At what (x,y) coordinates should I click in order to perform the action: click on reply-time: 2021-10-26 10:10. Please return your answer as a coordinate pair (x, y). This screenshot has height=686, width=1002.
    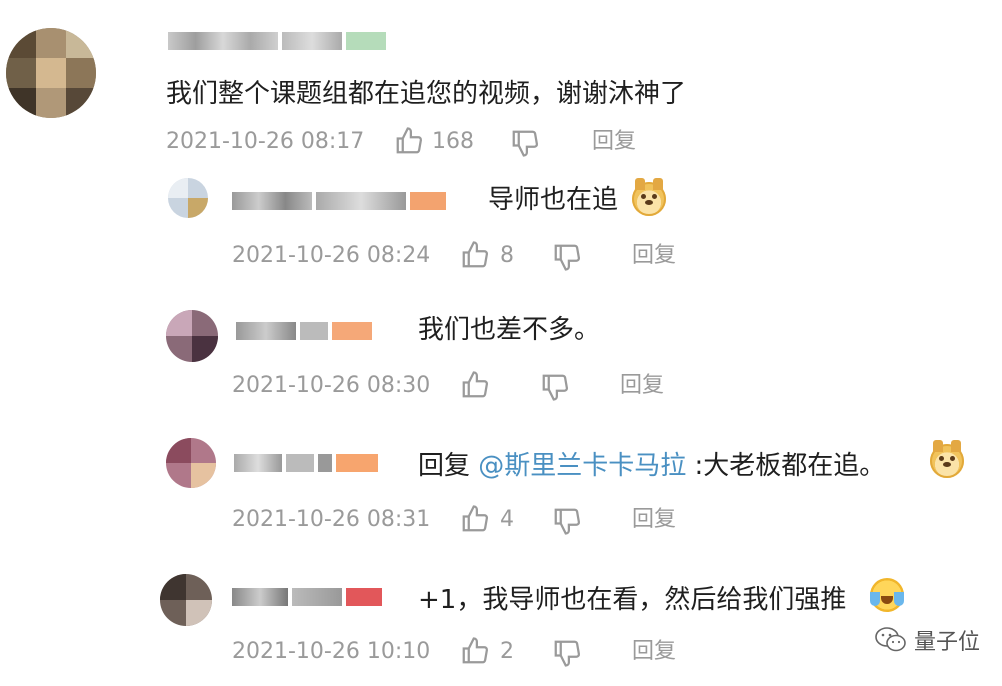
    Looking at the image, I should click on (331, 651).